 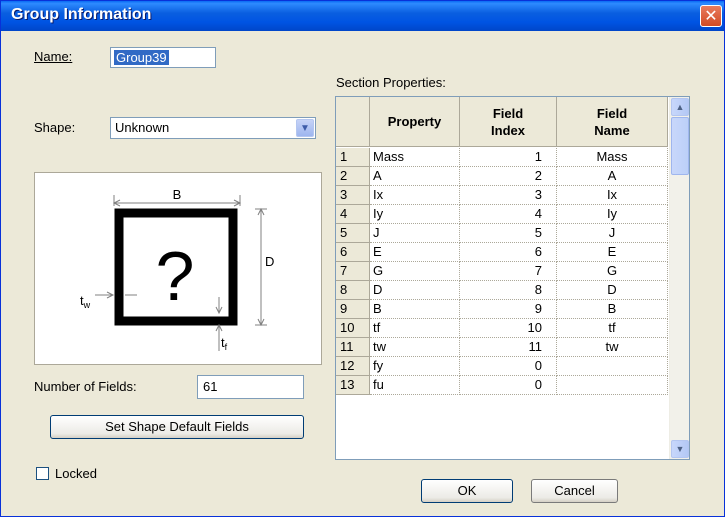 I want to click on name-label-text: Name:, so click(x=53, y=56).